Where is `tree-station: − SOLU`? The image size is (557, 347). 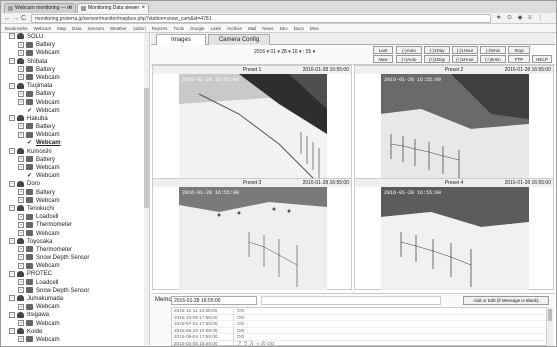
tree-station: − SOLU is located at coordinates (77, 37).